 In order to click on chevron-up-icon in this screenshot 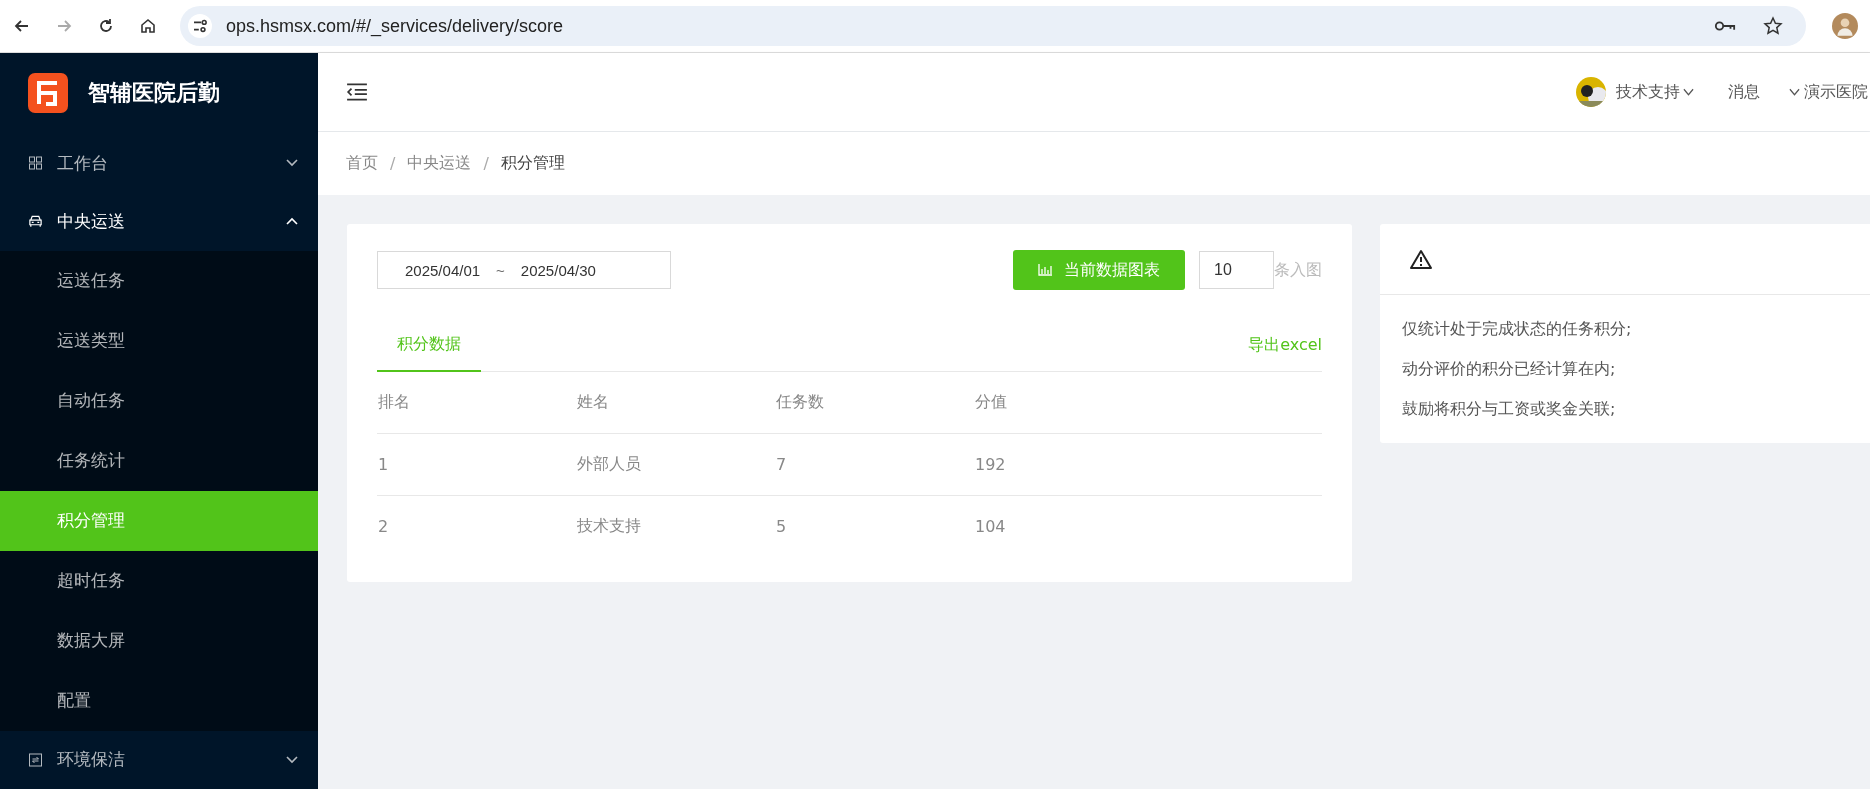, I will do `click(292, 221)`.